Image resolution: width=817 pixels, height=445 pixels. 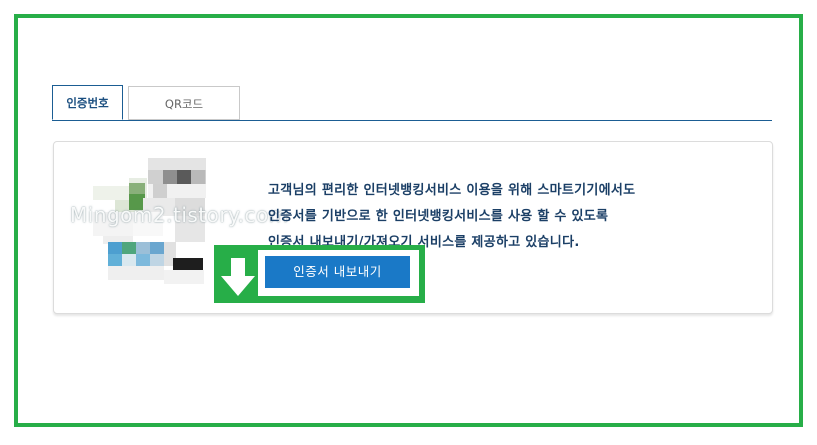 What do you see at coordinates (412, 103) in the screenshot?
I see `tab-bar: 인증번호 QR코드` at bounding box center [412, 103].